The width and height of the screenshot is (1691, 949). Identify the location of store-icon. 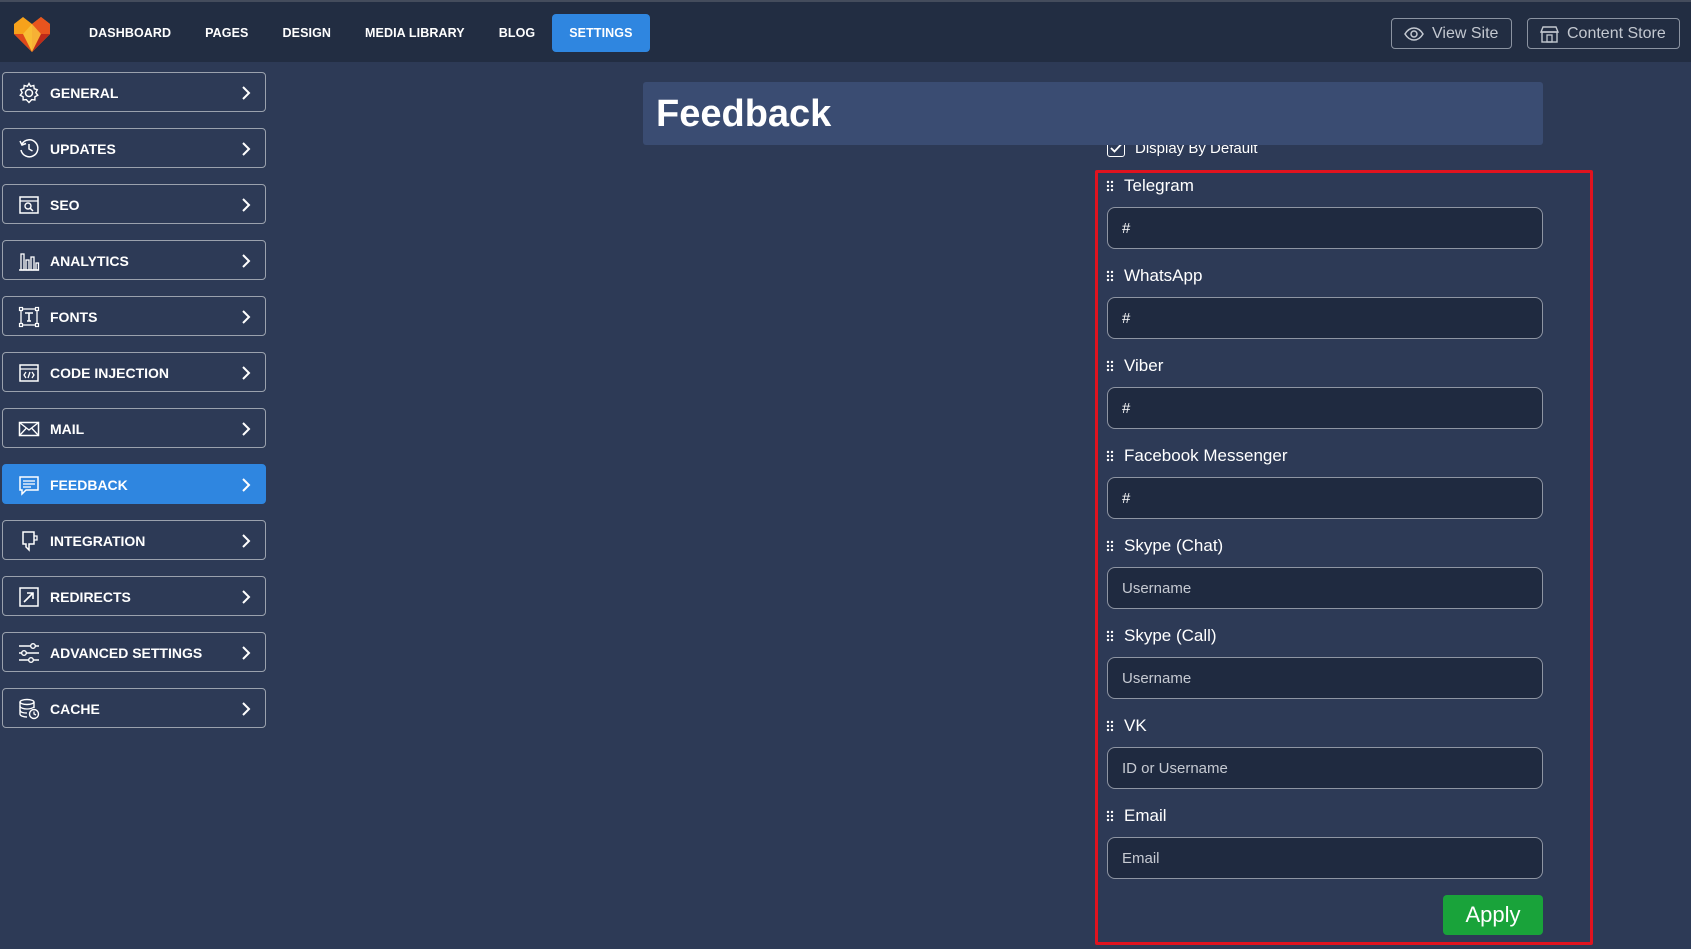
(1549, 34).